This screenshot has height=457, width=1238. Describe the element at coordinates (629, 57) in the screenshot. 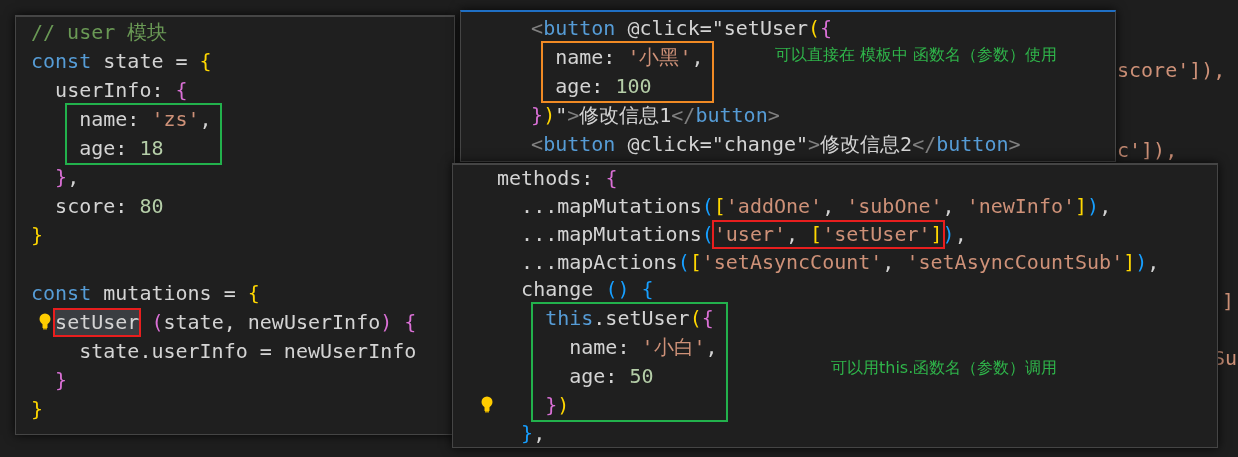

I see `code-text: name: '小黑',` at that location.